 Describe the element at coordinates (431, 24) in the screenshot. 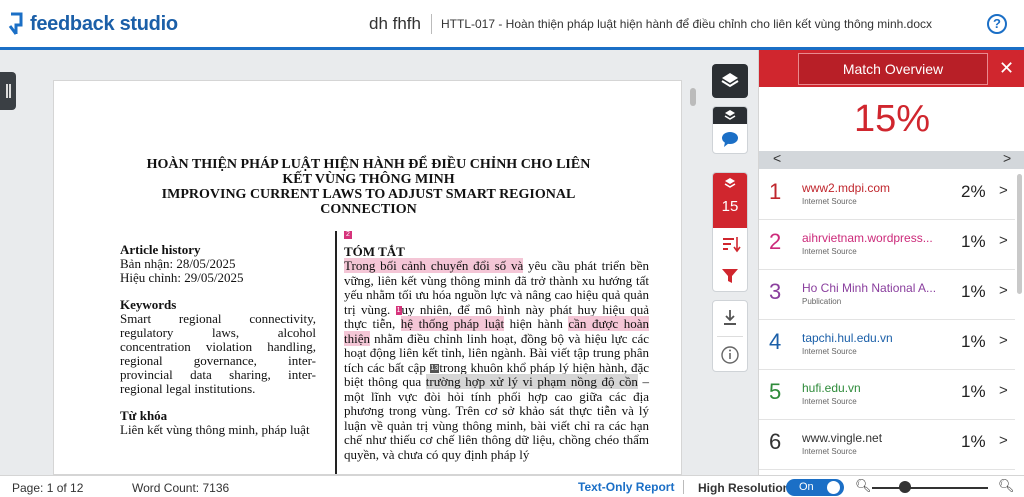

I see `header-divider` at that location.